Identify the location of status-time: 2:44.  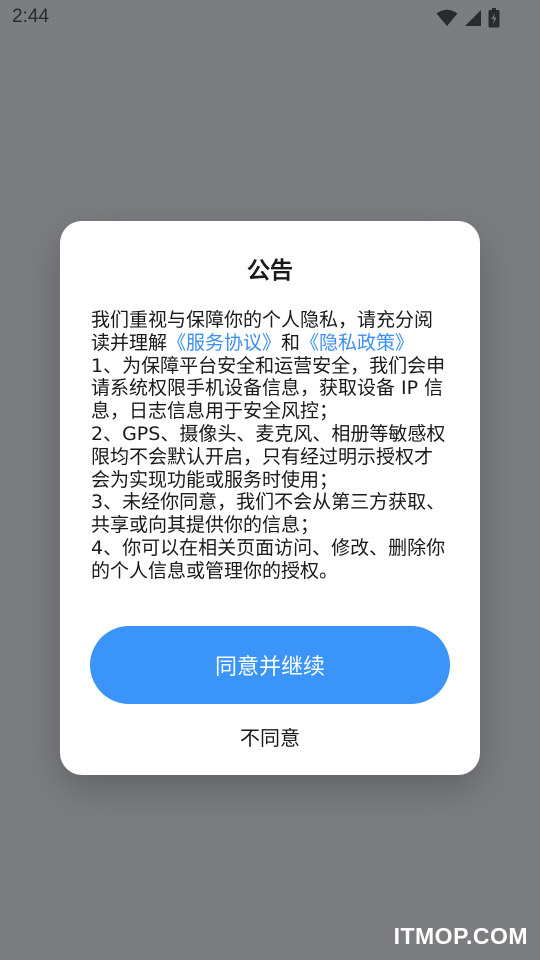
(30, 16).